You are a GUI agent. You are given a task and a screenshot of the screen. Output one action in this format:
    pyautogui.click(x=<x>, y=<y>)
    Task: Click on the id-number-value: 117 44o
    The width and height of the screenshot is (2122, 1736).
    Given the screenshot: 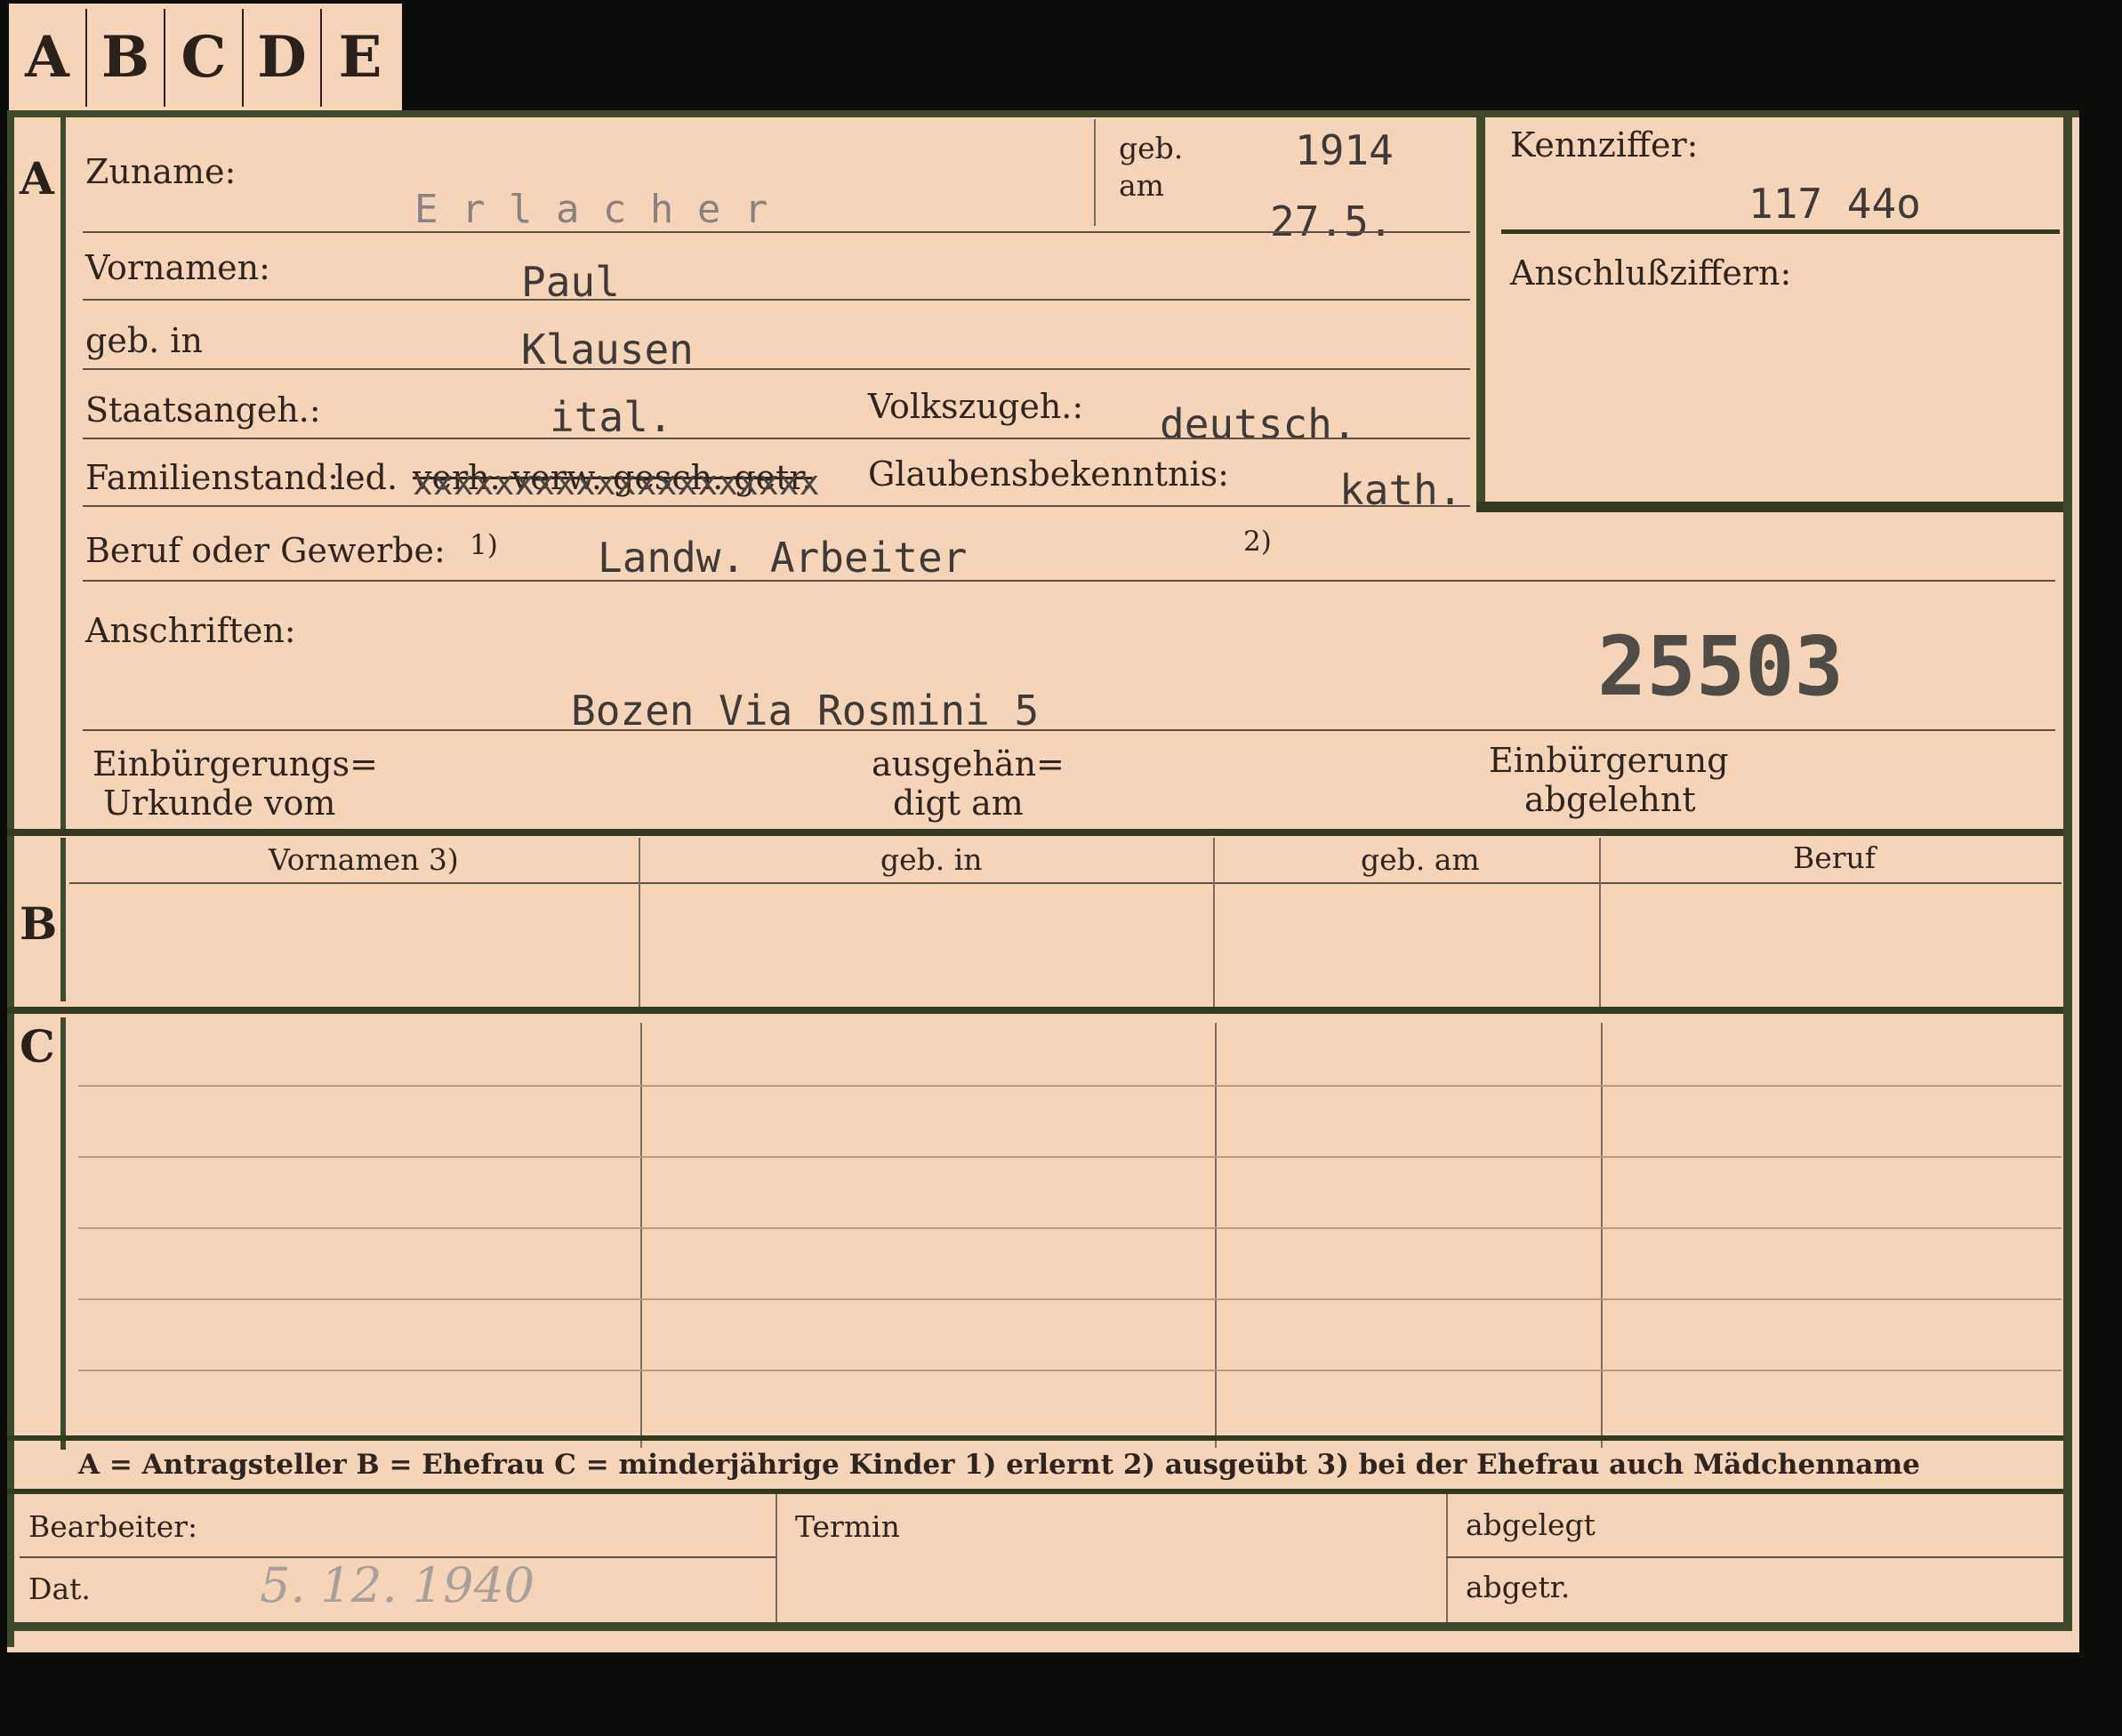 What is the action you would take?
    pyautogui.click(x=1834, y=204)
    